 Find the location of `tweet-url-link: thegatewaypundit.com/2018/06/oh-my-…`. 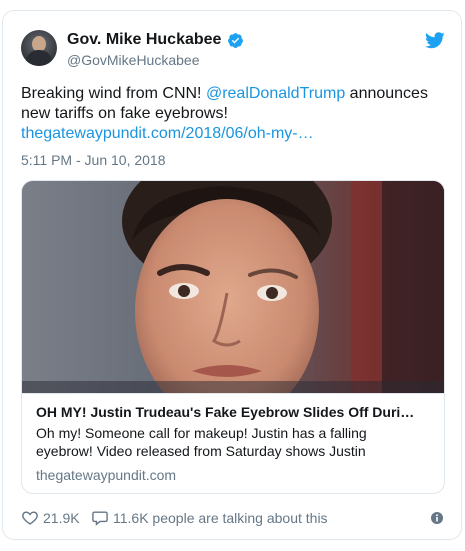

tweet-url-link: thegatewaypundit.com/2018/06/oh-my-… is located at coordinates (167, 133).